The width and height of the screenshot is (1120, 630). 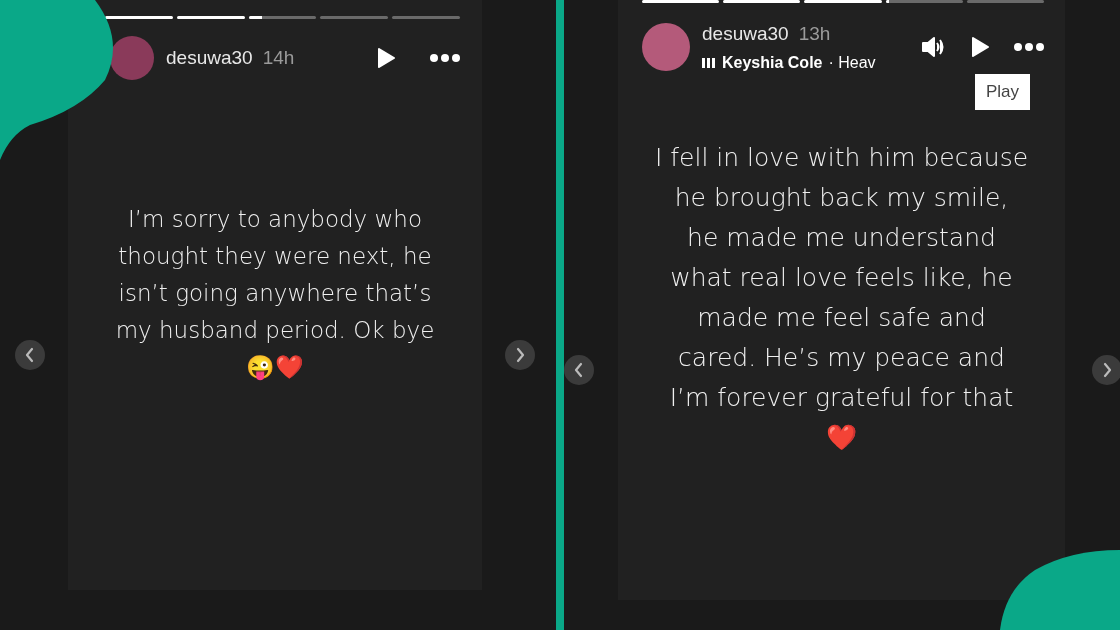 I want to click on story-text-line: ❤, so click(x=841, y=438).